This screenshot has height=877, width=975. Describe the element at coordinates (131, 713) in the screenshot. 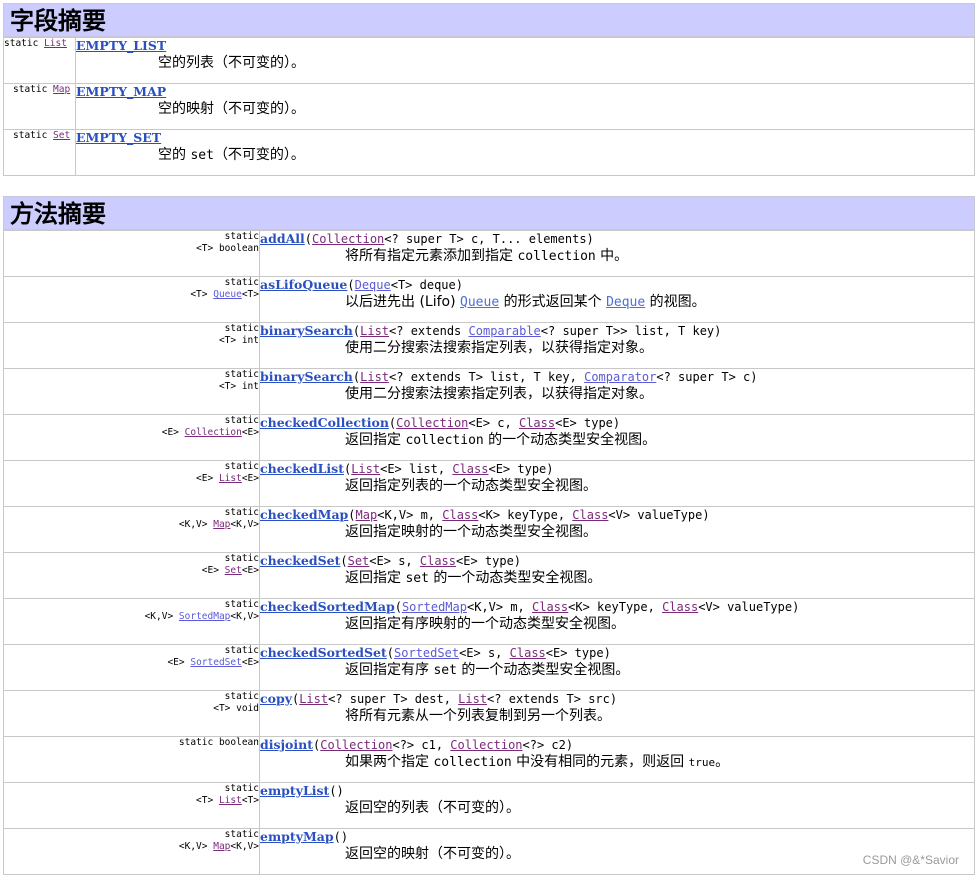

I see `method-modifier: static <T> void` at that location.